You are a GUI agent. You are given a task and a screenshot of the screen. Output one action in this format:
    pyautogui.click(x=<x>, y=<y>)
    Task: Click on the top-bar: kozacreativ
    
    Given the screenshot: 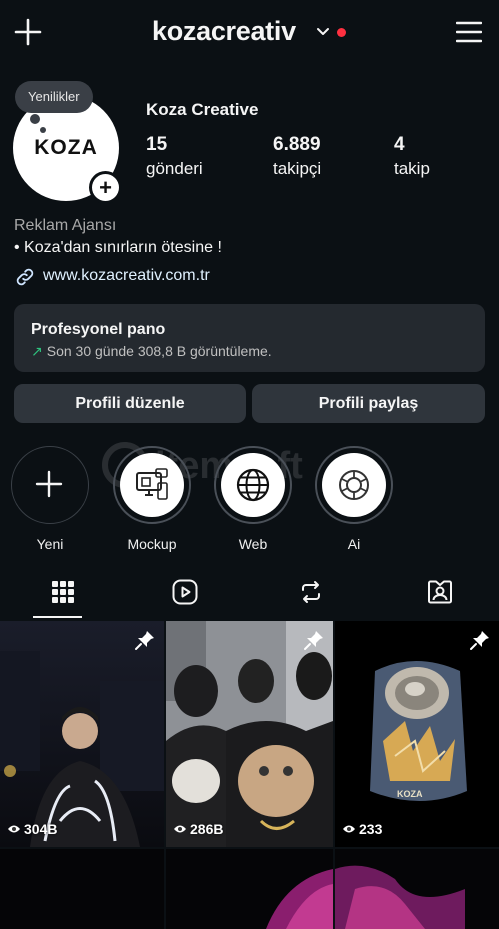 What is the action you would take?
    pyautogui.click(x=249, y=33)
    